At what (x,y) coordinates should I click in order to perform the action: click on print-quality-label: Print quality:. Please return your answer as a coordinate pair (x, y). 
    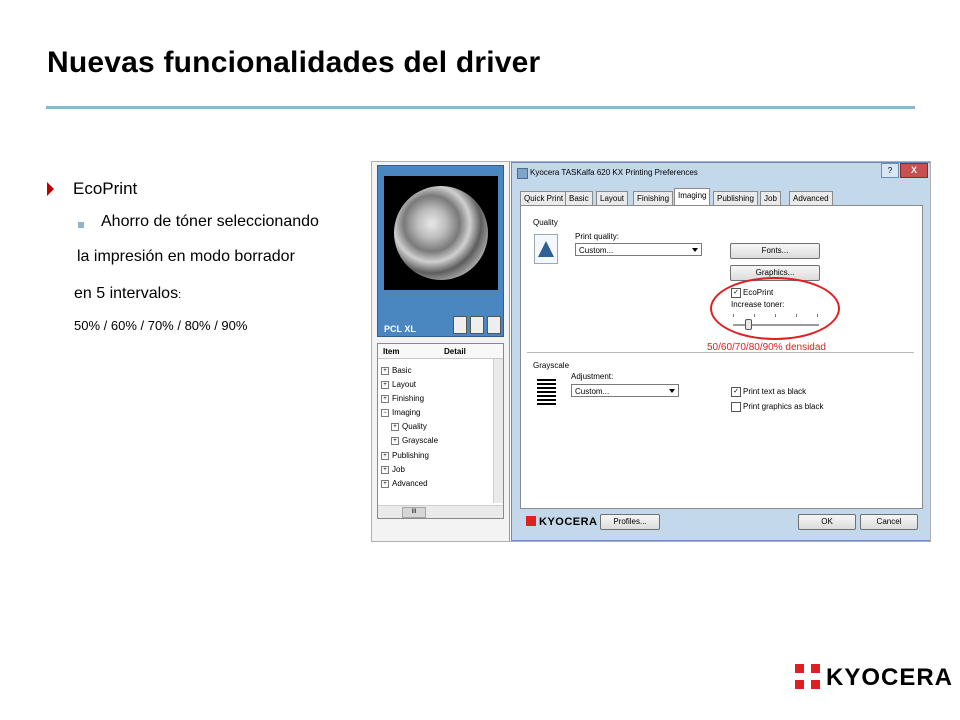
    Looking at the image, I should click on (597, 236).